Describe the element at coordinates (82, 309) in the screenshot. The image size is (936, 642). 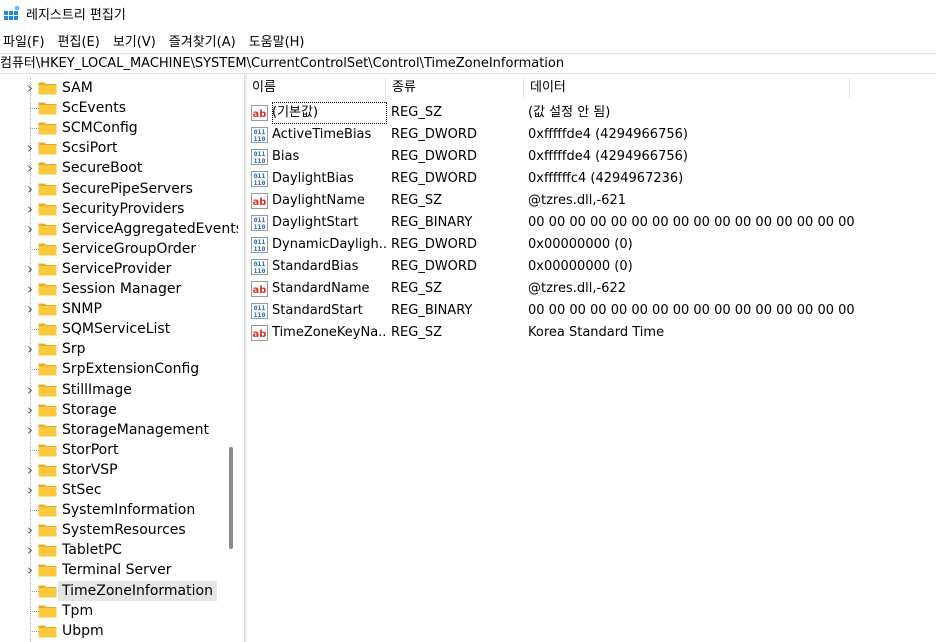
I see `tree-item-label: SNMP` at that location.